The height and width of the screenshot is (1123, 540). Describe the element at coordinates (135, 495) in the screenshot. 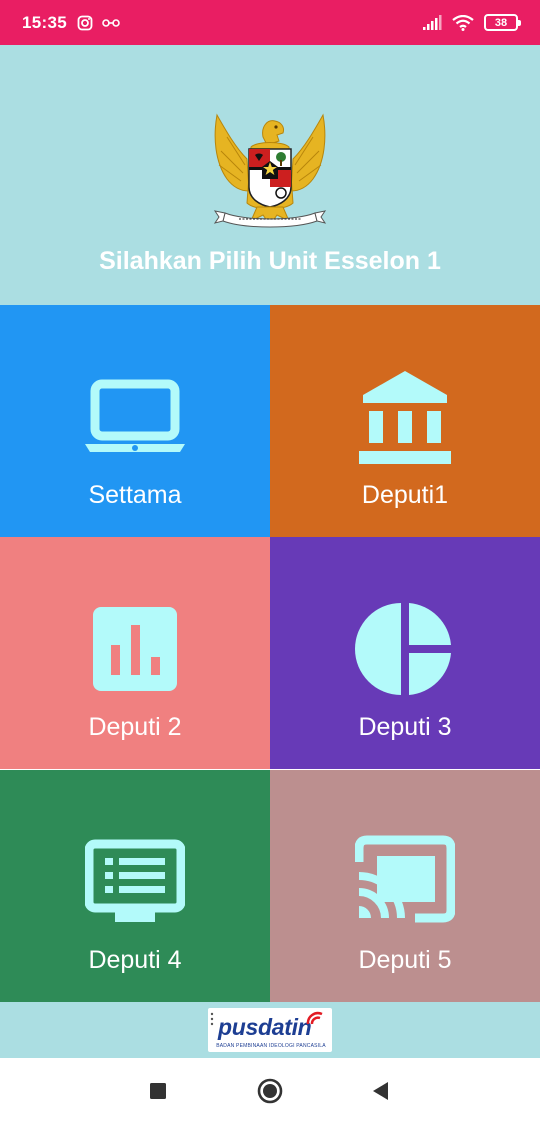

I see `tile-label: Settama` at that location.